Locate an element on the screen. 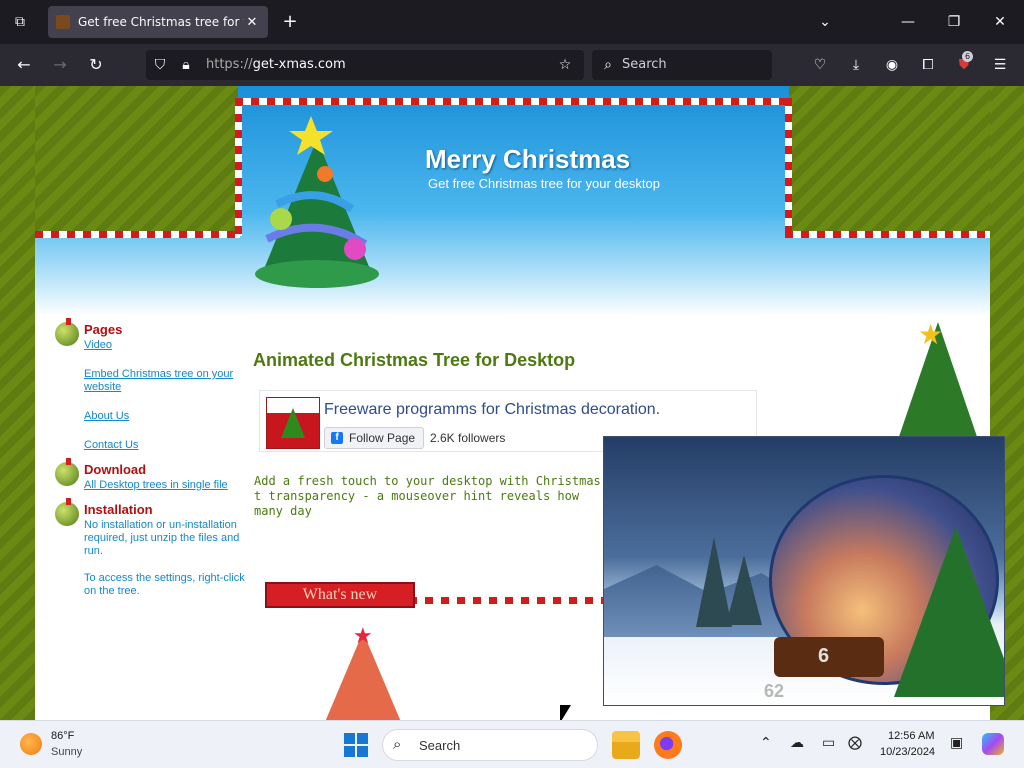 This screenshot has height=768, width=1024. extension-badge: 6 is located at coordinates (968, 56).